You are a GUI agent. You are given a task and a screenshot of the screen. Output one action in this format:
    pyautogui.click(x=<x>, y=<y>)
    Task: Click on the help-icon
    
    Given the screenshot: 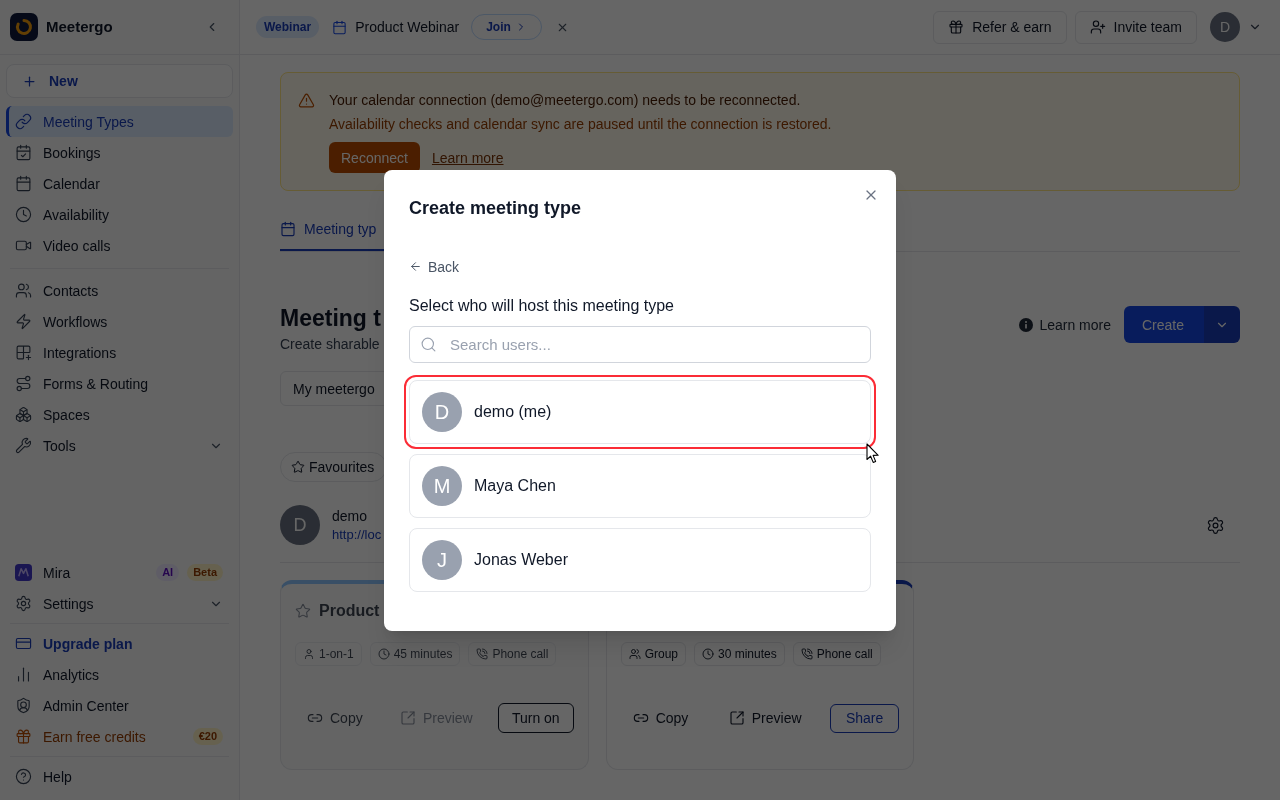 What is the action you would take?
    pyautogui.click(x=23, y=776)
    